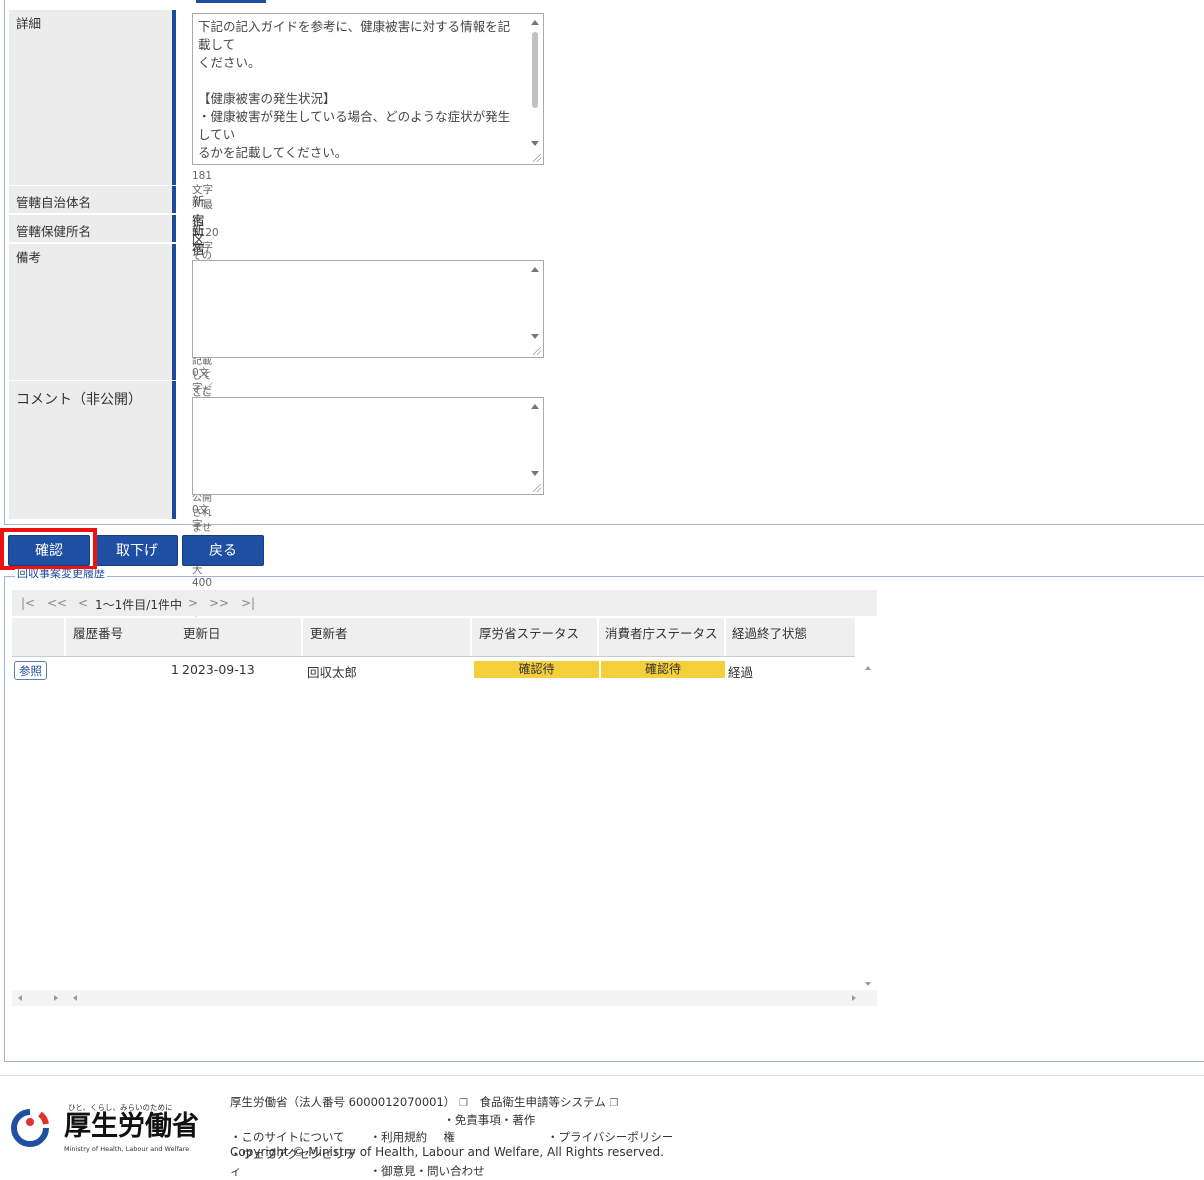  I want to click on reference-button: 参照, so click(30, 670).